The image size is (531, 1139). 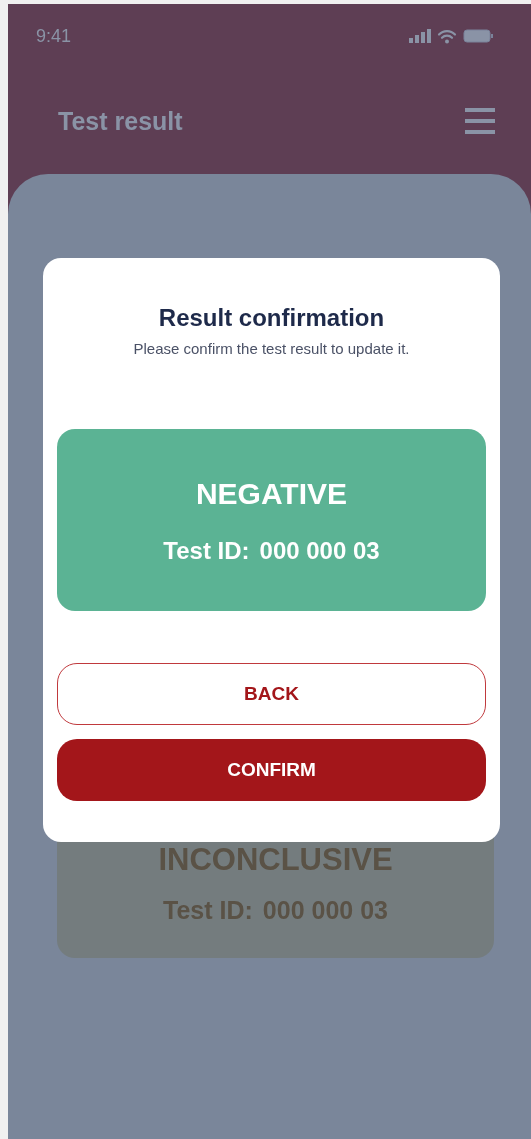 I want to click on back-button: BACK, so click(x=271, y=694).